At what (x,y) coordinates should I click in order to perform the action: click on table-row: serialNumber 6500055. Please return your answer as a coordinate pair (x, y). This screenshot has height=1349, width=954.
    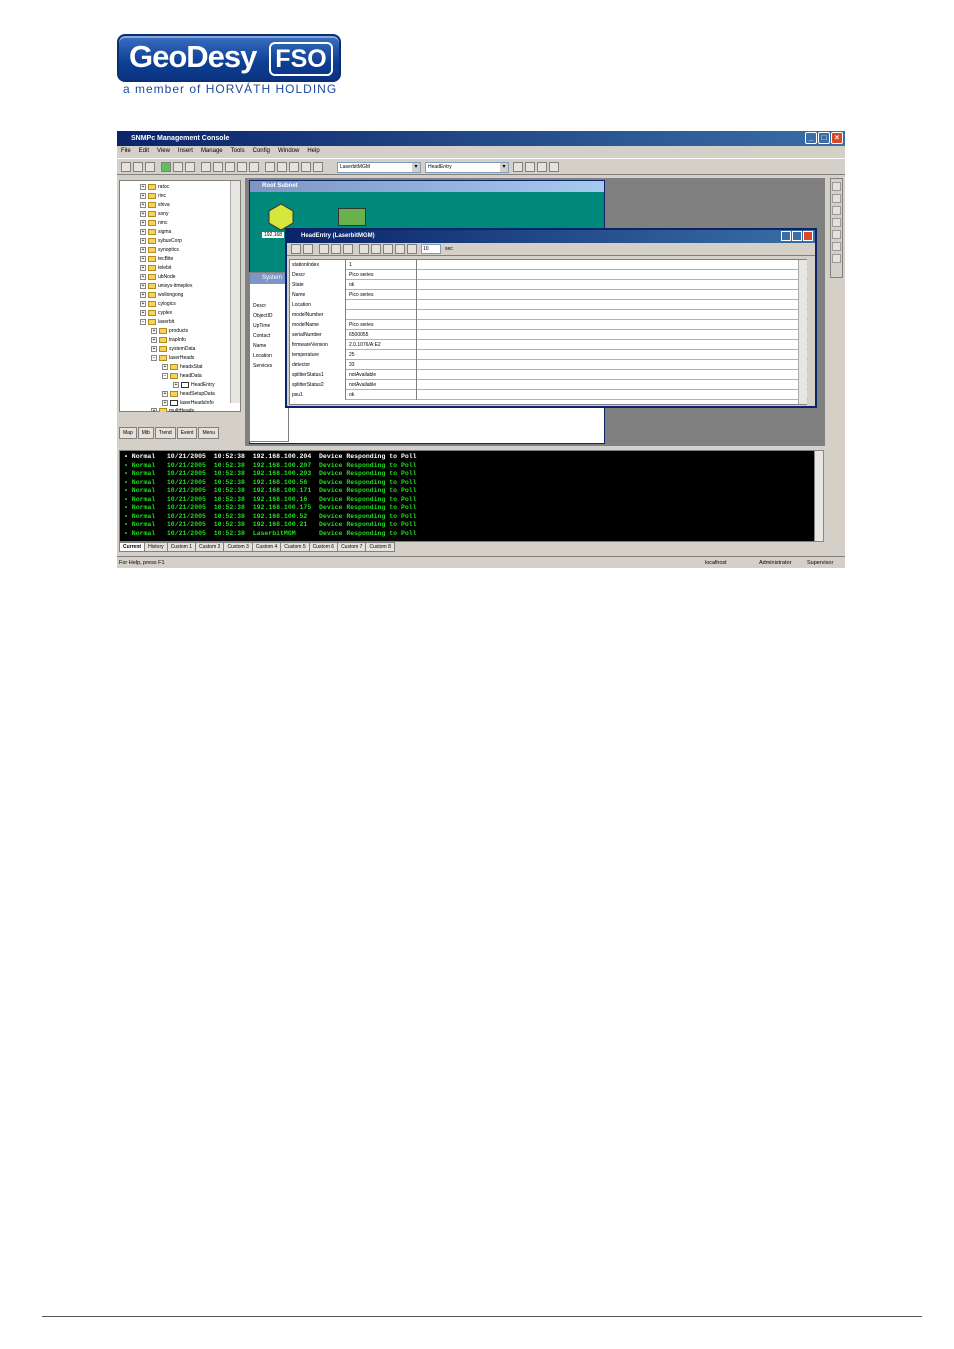
    Looking at the image, I should click on (549, 335).